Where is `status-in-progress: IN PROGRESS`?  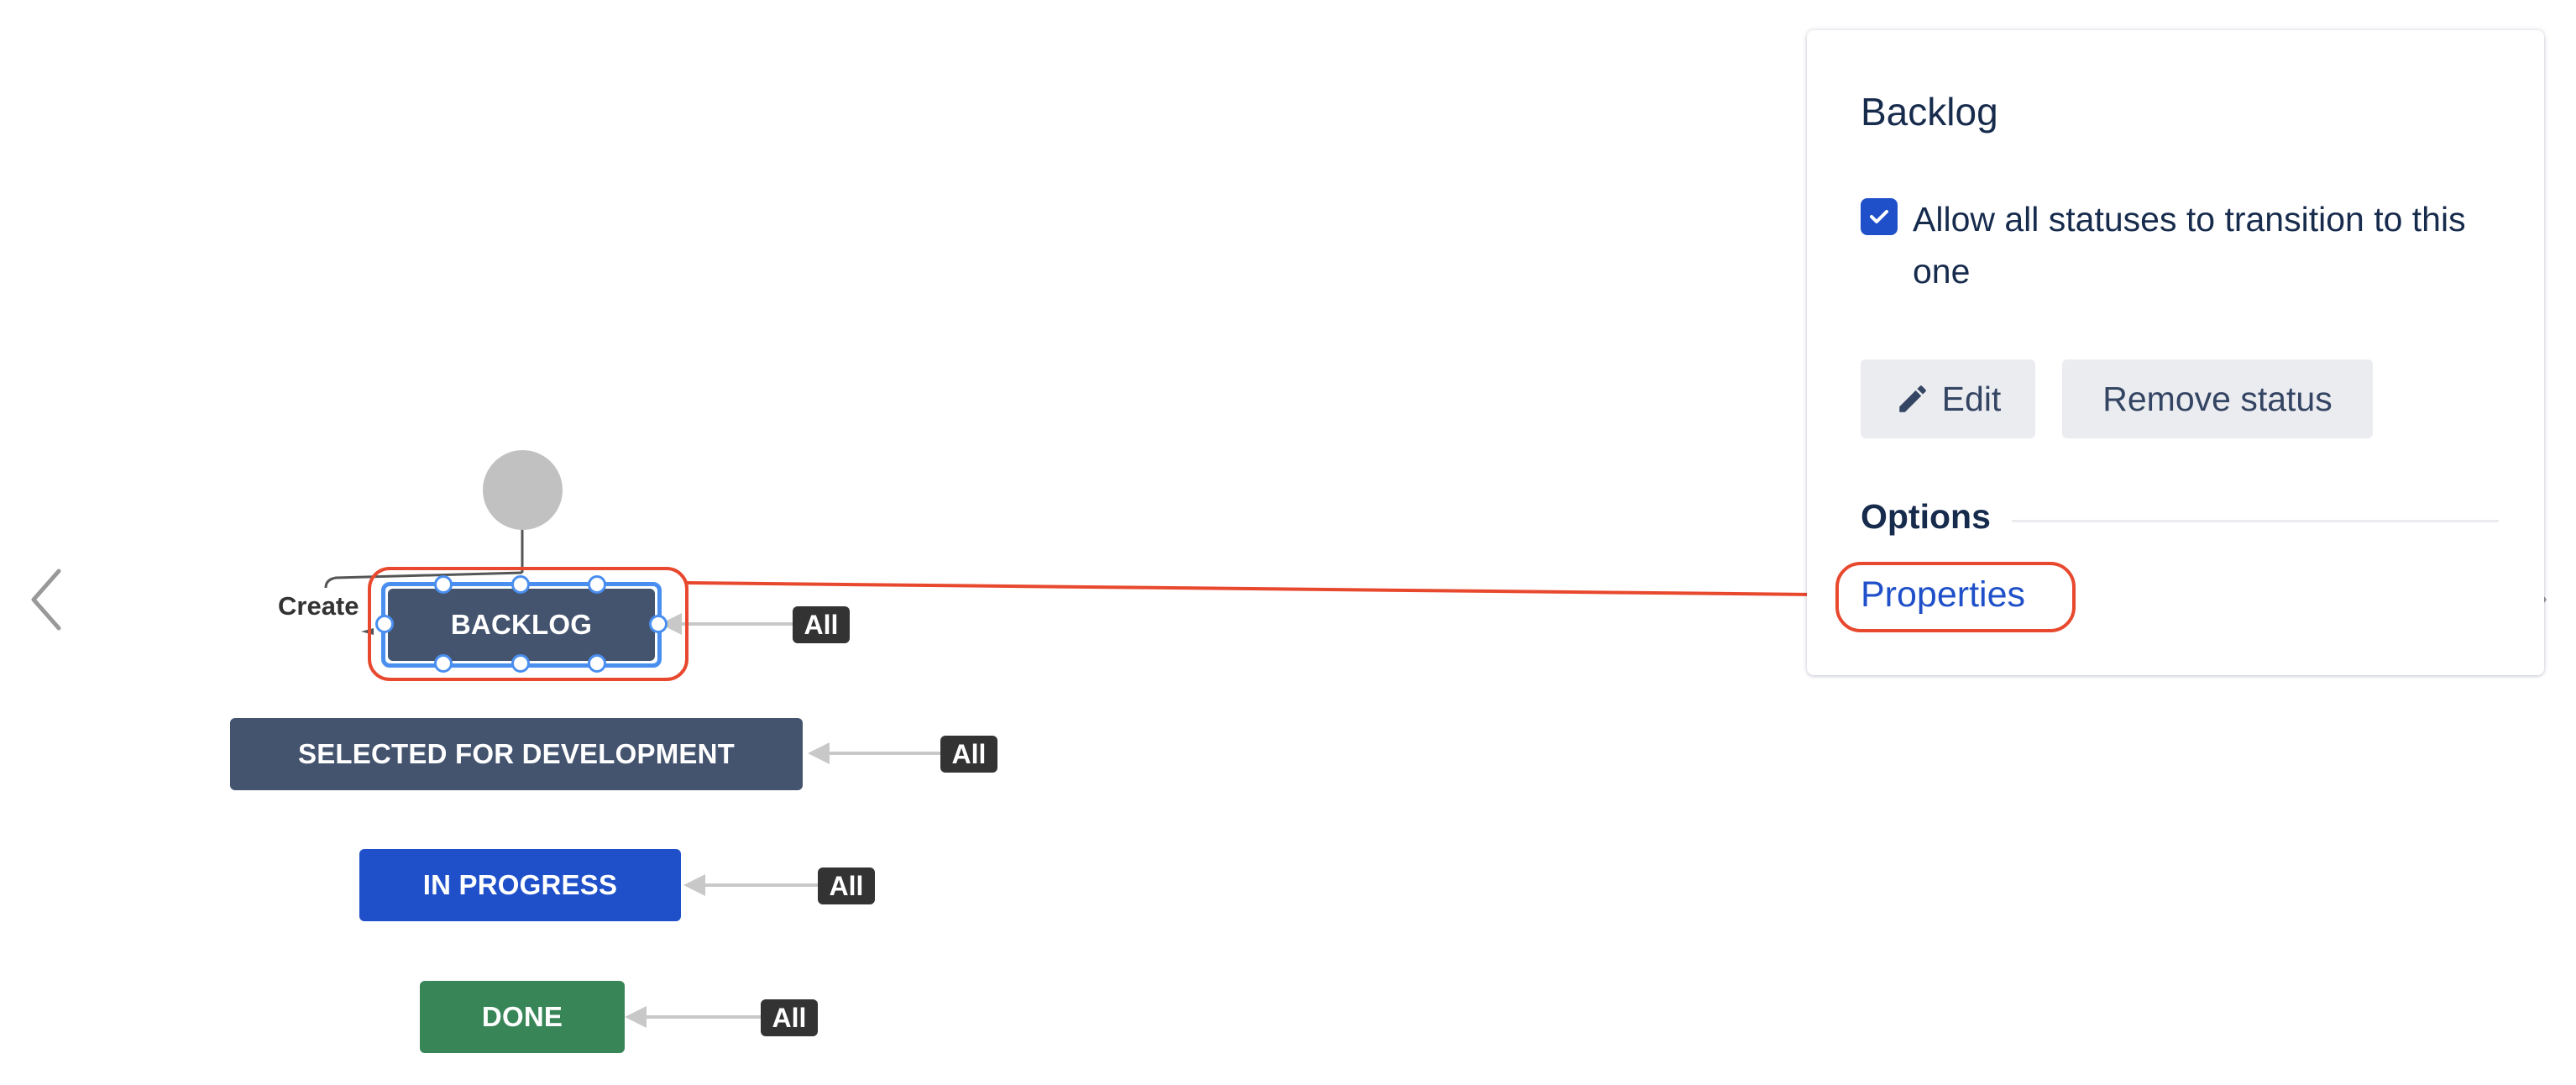 status-in-progress: IN PROGRESS is located at coordinates (520, 885).